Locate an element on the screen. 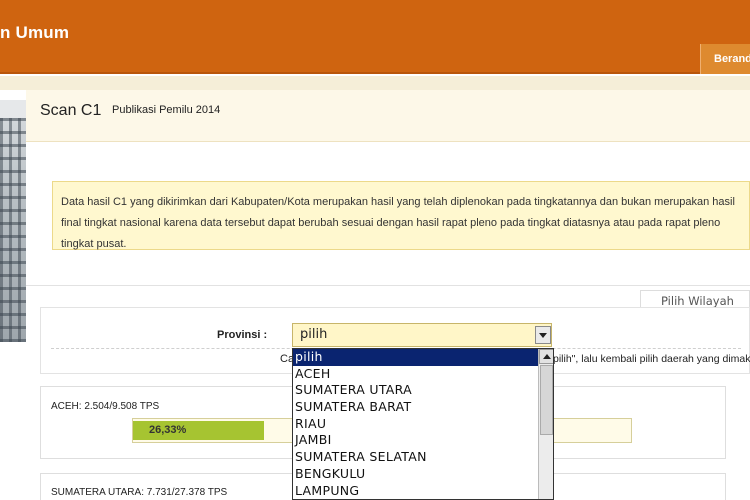  dropdown-option: SUMATERA SELATAN is located at coordinates (415, 457).